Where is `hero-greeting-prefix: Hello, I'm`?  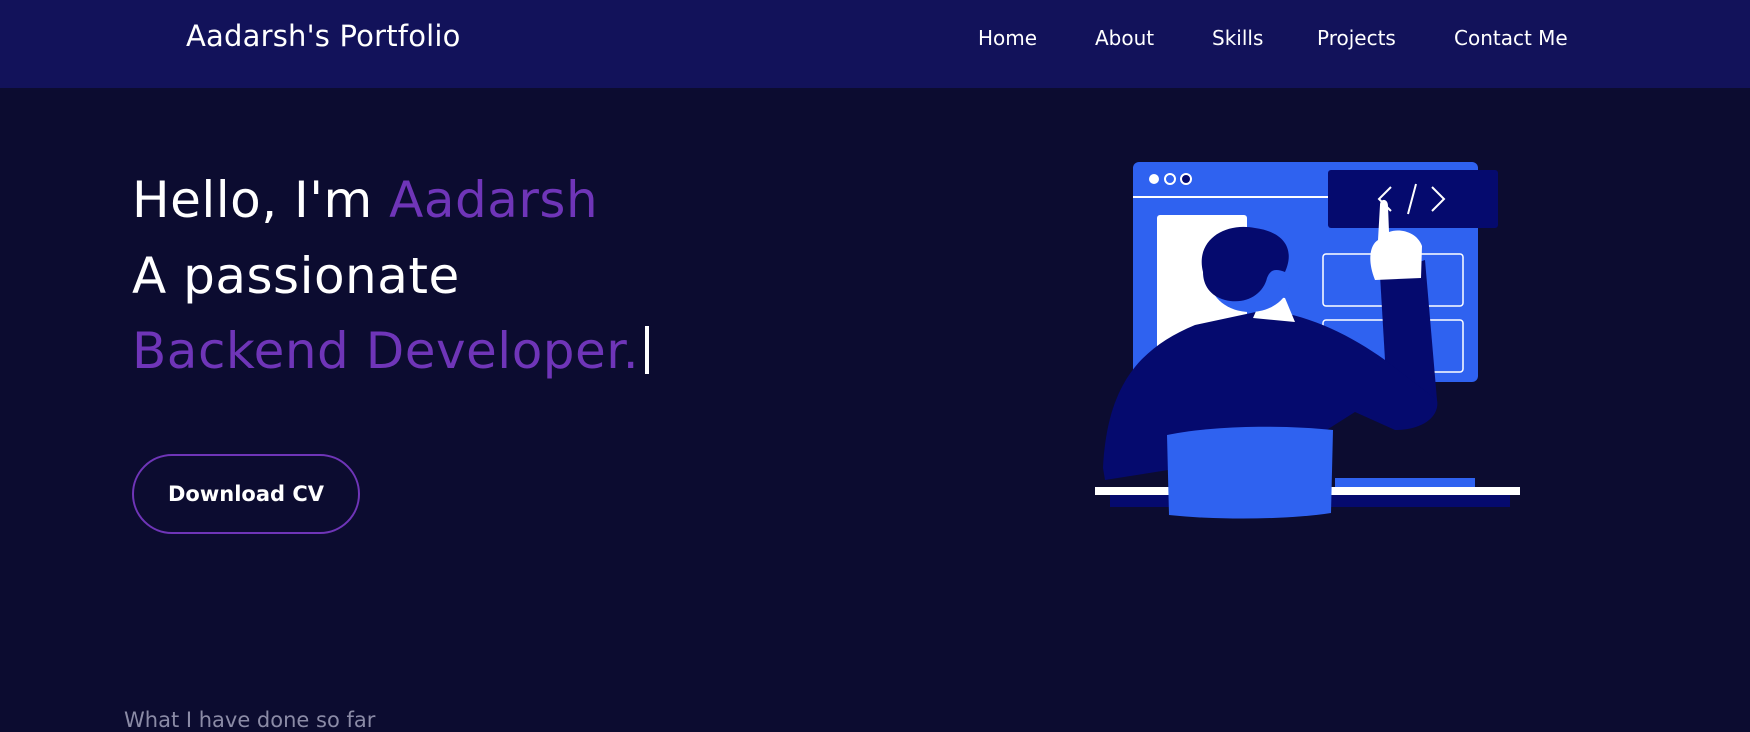
hero-greeting-prefix: Hello, I'm is located at coordinates (252, 200).